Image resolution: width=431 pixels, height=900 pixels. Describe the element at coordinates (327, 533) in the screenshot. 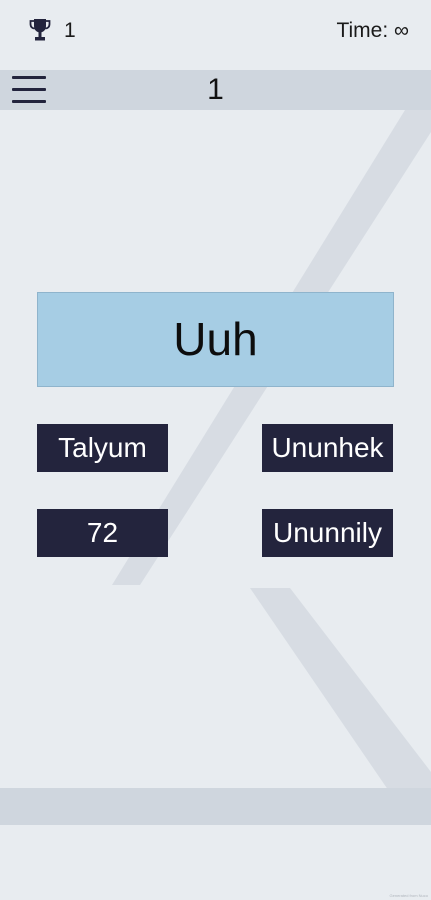

I see `answer-button-4: Ununnily` at that location.